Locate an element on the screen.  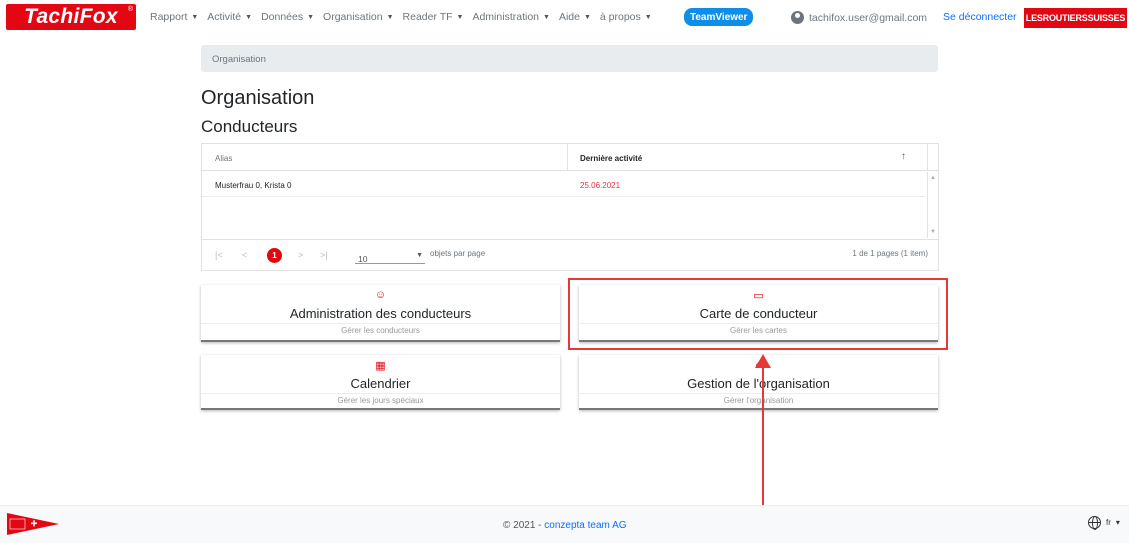
cell-last-activity: 25.06.2021 is located at coordinates (600, 185).